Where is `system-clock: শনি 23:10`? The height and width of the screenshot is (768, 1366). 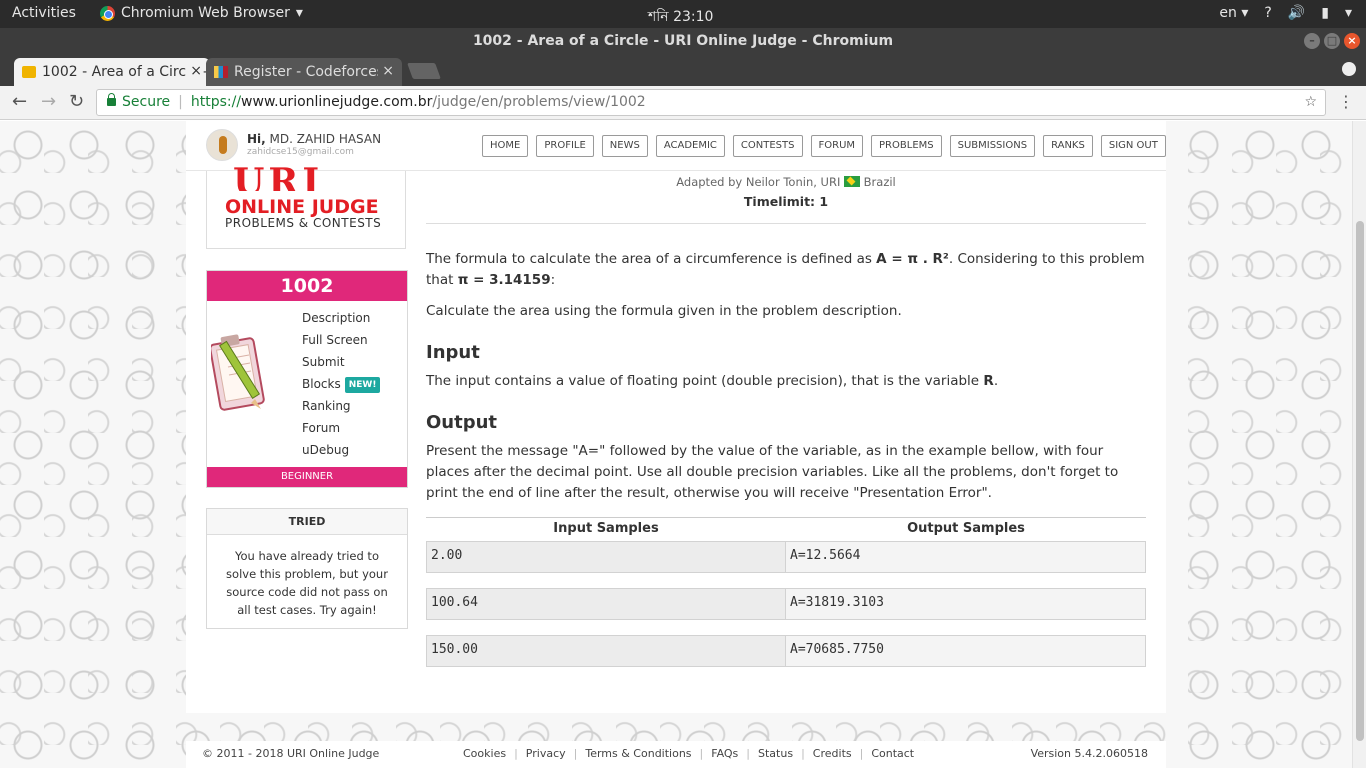
system-clock: শনি 23:10 is located at coordinates (680, 17).